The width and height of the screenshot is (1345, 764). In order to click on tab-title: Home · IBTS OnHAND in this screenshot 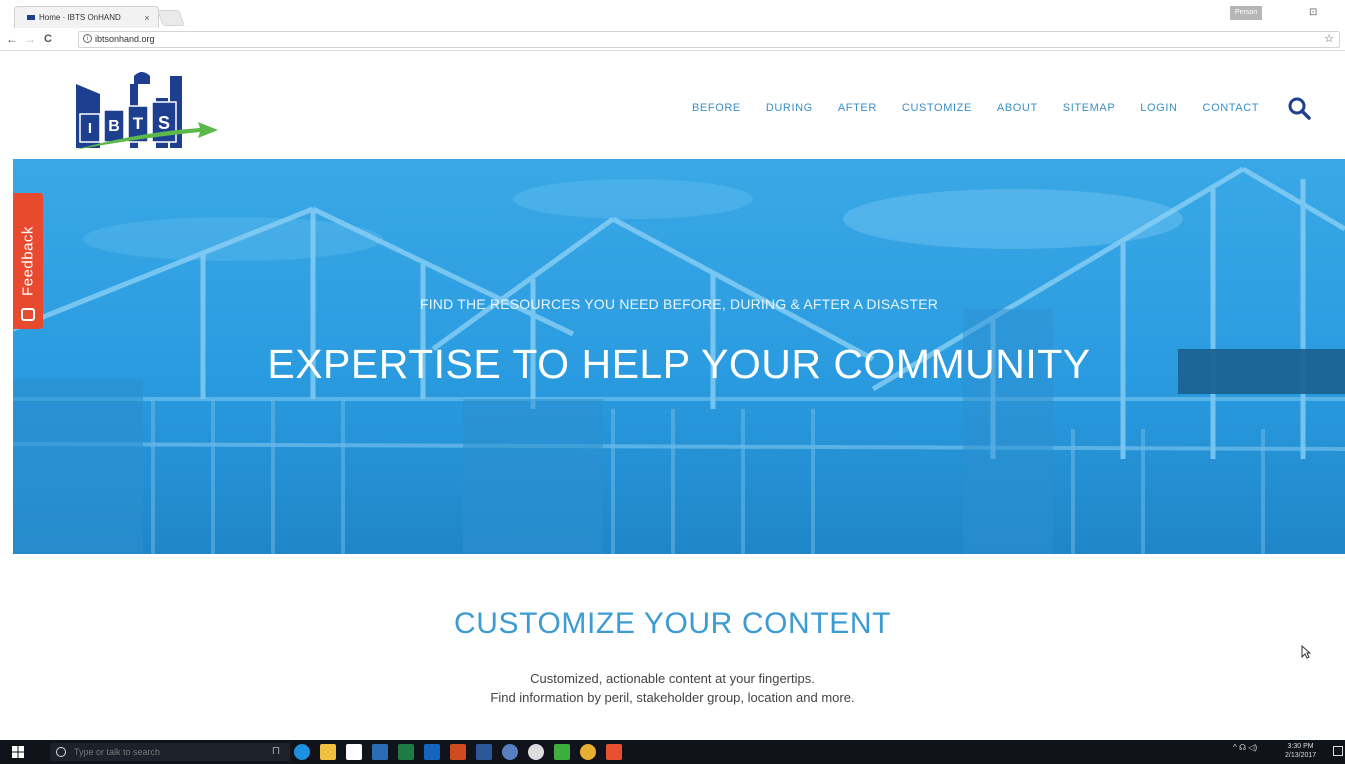, I will do `click(80, 17)`.